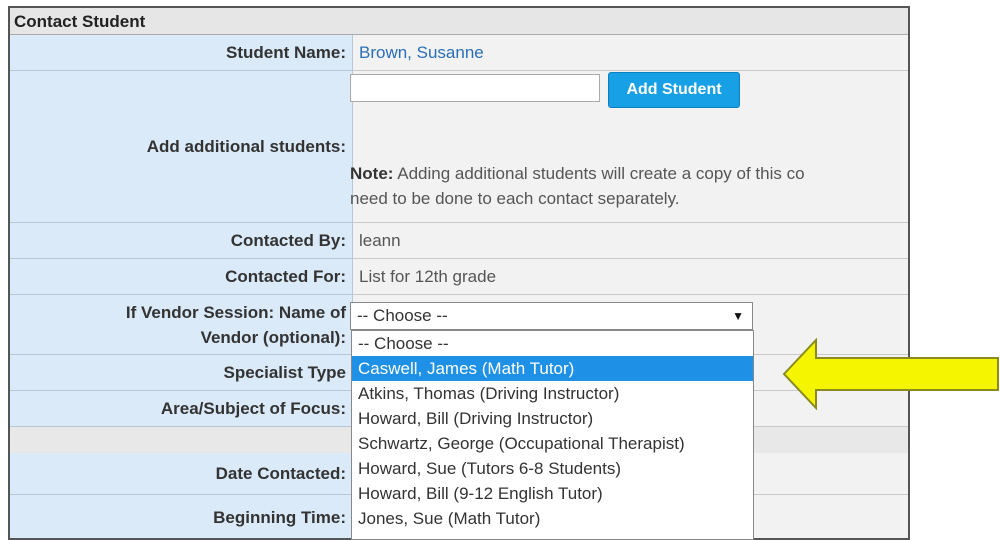  What do you see at coordinates (552, 418) in the screenshot?
I see `dropdown-option: Howard, Bill (Driving Instructor)` at bounding box center [552, 418].